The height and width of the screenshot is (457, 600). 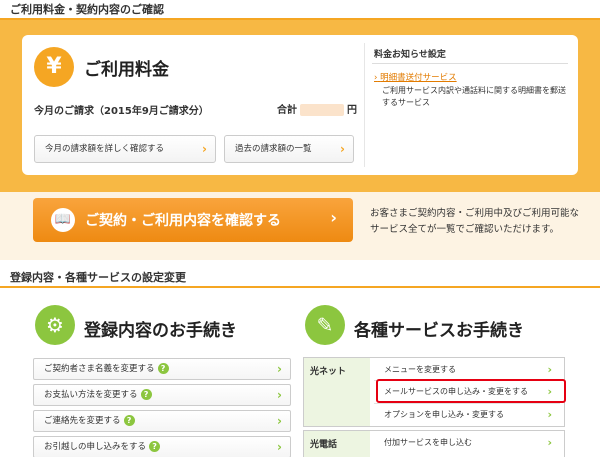 What do you see at coordinates (325, 325) in the screenshot?
I see `form-icon: ✎` at bounding box center [325, 325].